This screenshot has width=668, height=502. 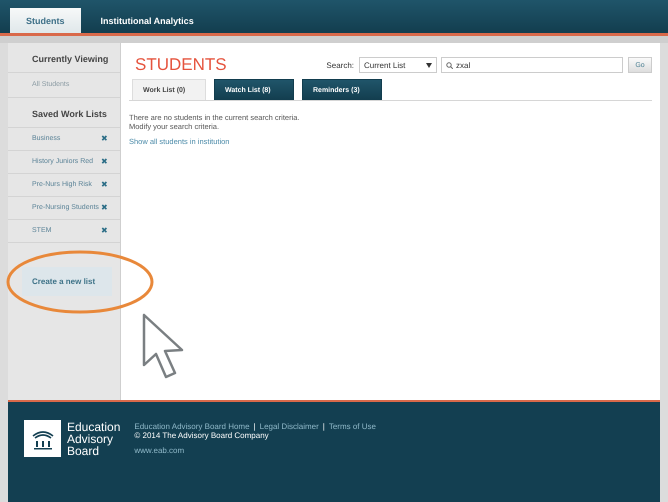 What do you see at coordinates (202, 435) in the screenshot?
I see `copyright-text: © 2014 The Advisory Board Company` at bounding box center [202, 435].